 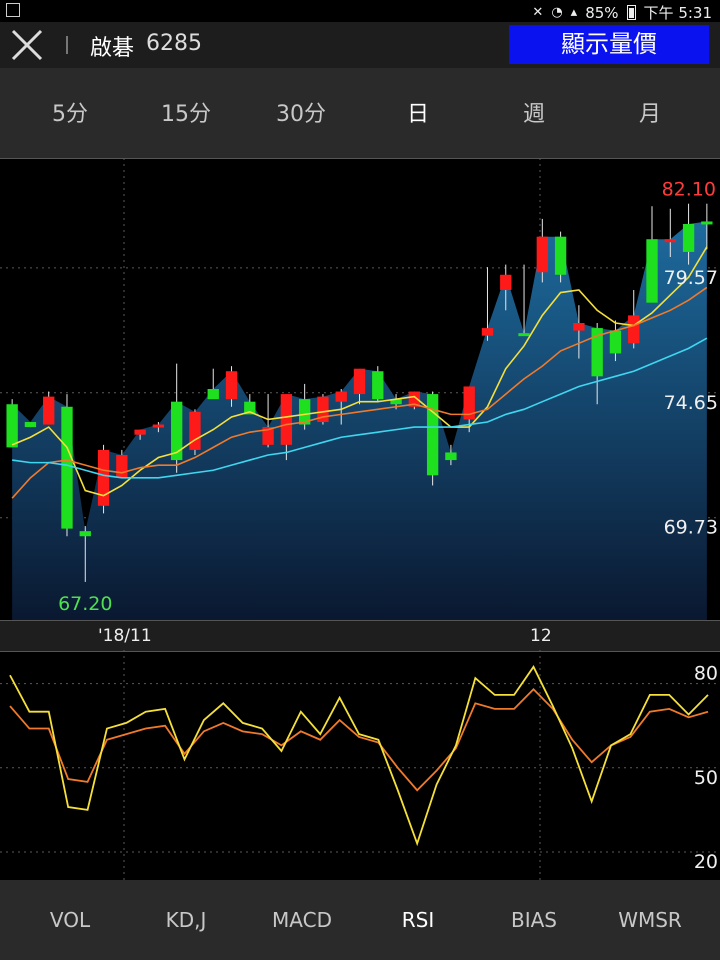 What do you see at coordinates (302, 920) in the screenshot?
I see `tab-macd: MACD` at bounding box center [302, 920].